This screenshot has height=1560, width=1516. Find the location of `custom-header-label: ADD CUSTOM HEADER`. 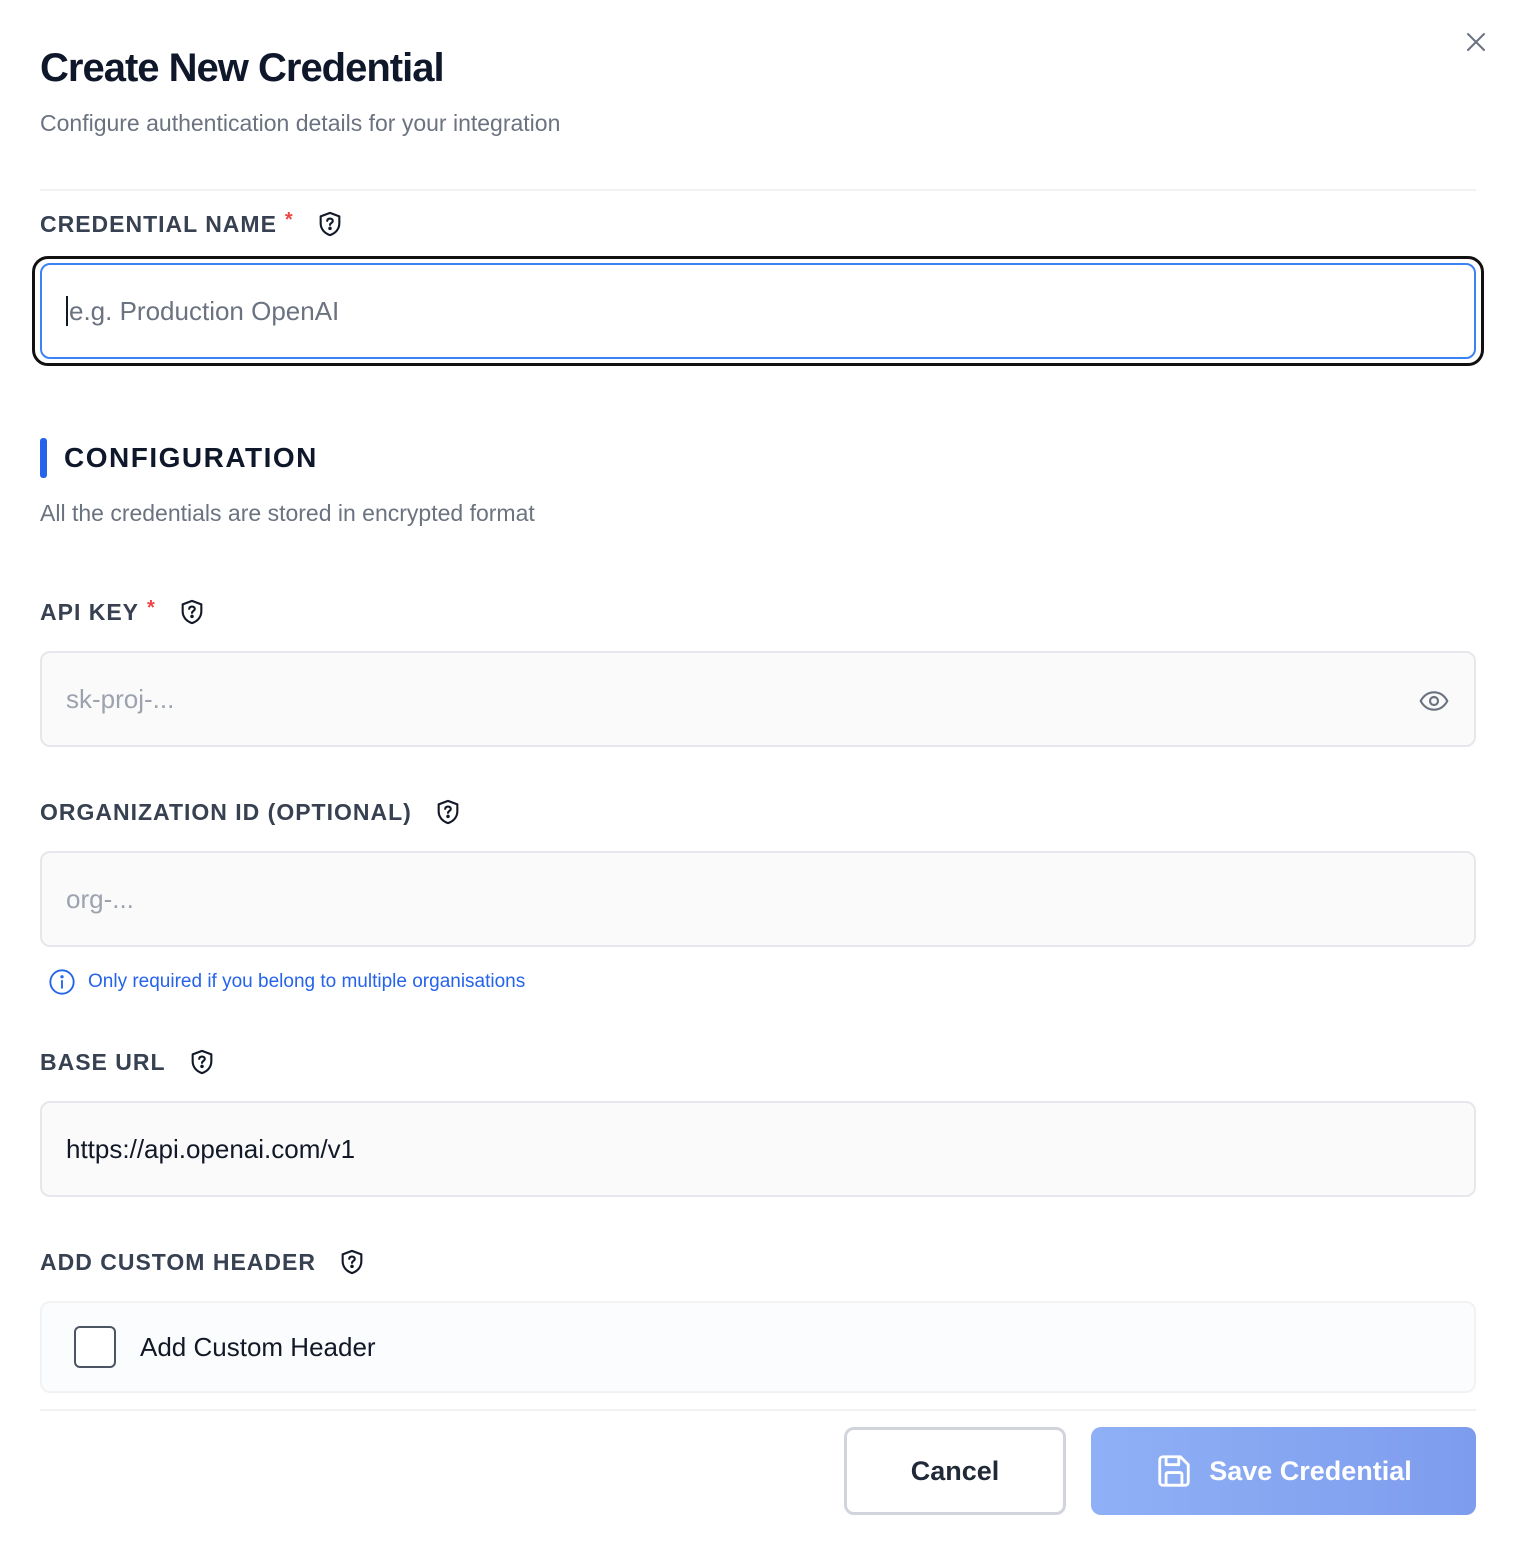

custom-header-label: ADD CUSTOM HEADER is located at coordinates (203, 1262).